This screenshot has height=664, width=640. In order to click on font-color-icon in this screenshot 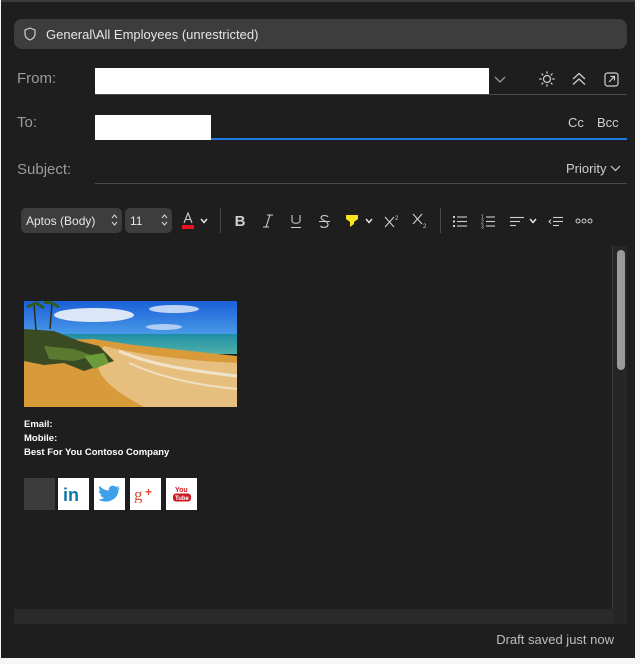, I will do `click(188, 220)`.